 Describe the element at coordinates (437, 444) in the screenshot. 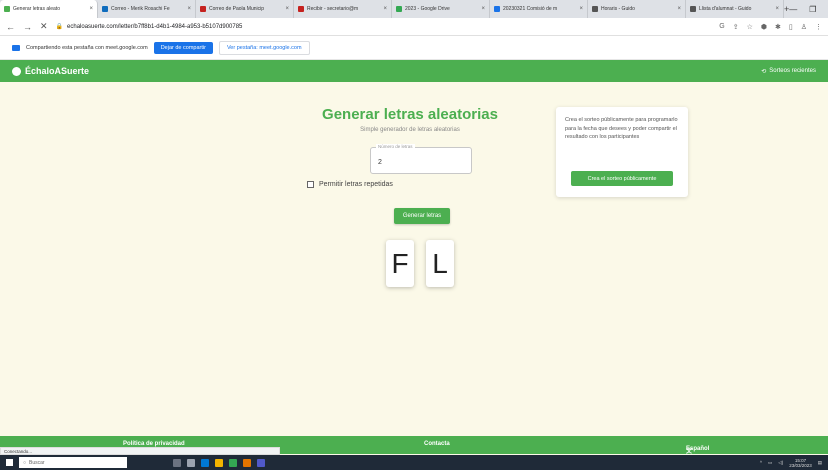

I see `contact-link: Contacta` at that location.